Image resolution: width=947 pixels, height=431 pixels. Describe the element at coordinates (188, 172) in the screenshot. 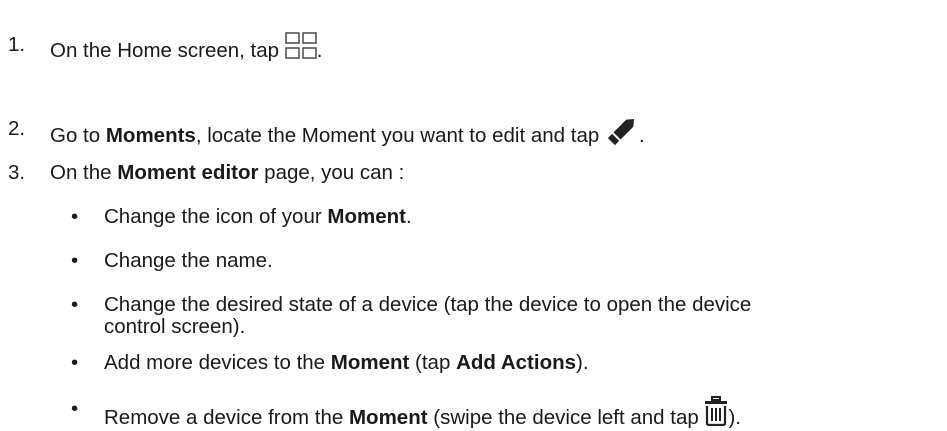

I see `moment-editor-label: Moment editor` at that location.